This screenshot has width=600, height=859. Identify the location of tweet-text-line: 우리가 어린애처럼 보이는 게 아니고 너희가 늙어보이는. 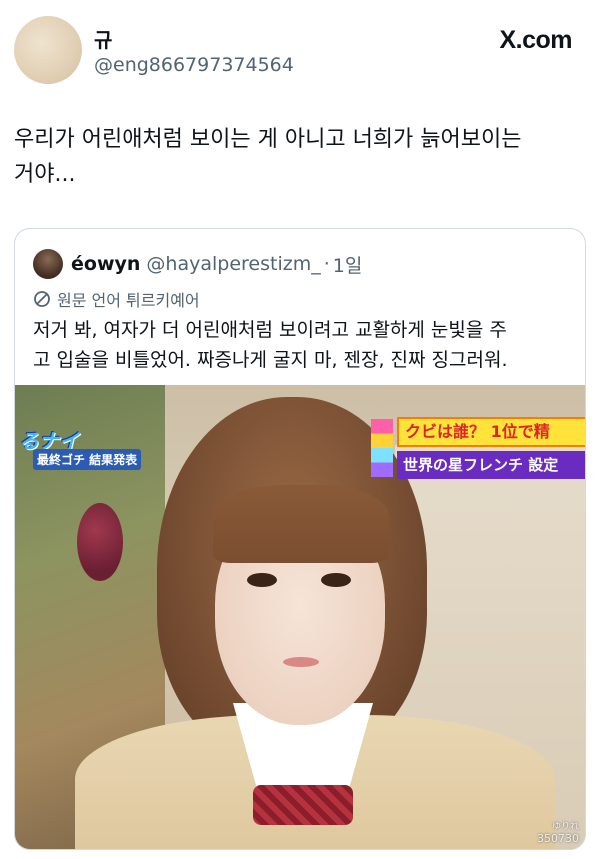
(268, 139).